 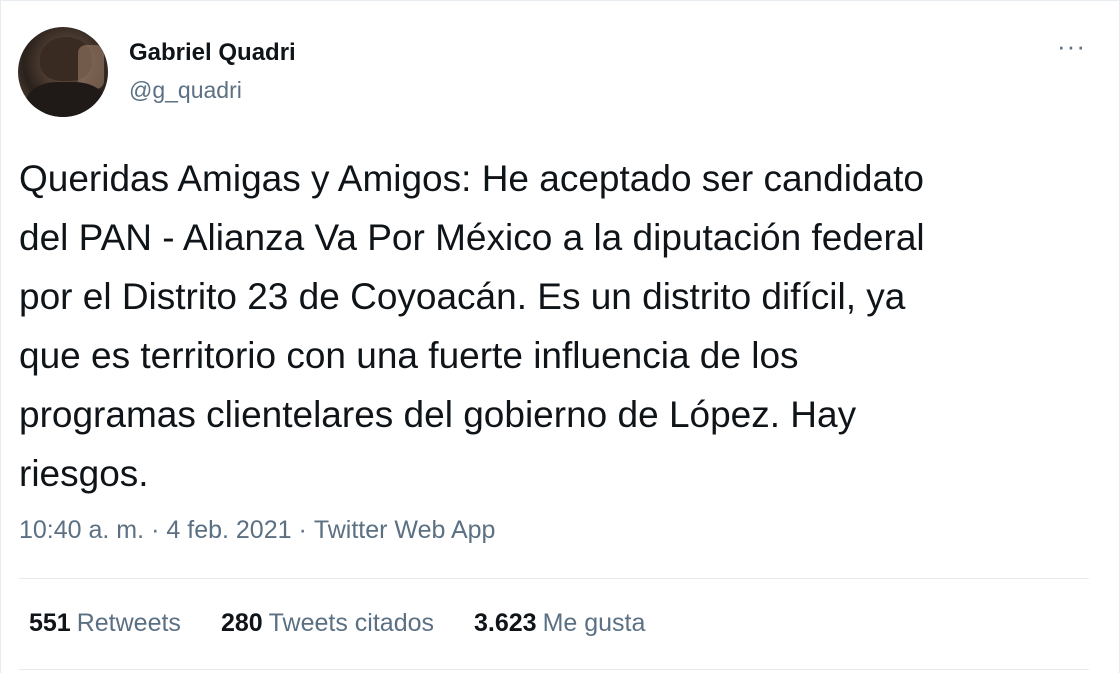 What do you see at coordinates (351, 623) in the screenshot?
I see `quote-tweets-label: Tweets citados` at bounding box center [351, 623].